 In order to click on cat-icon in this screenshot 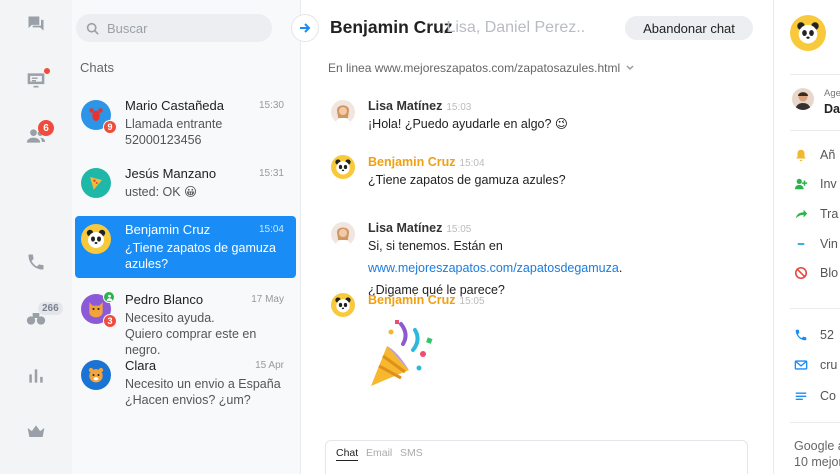, I will do `click(96, 310)`.